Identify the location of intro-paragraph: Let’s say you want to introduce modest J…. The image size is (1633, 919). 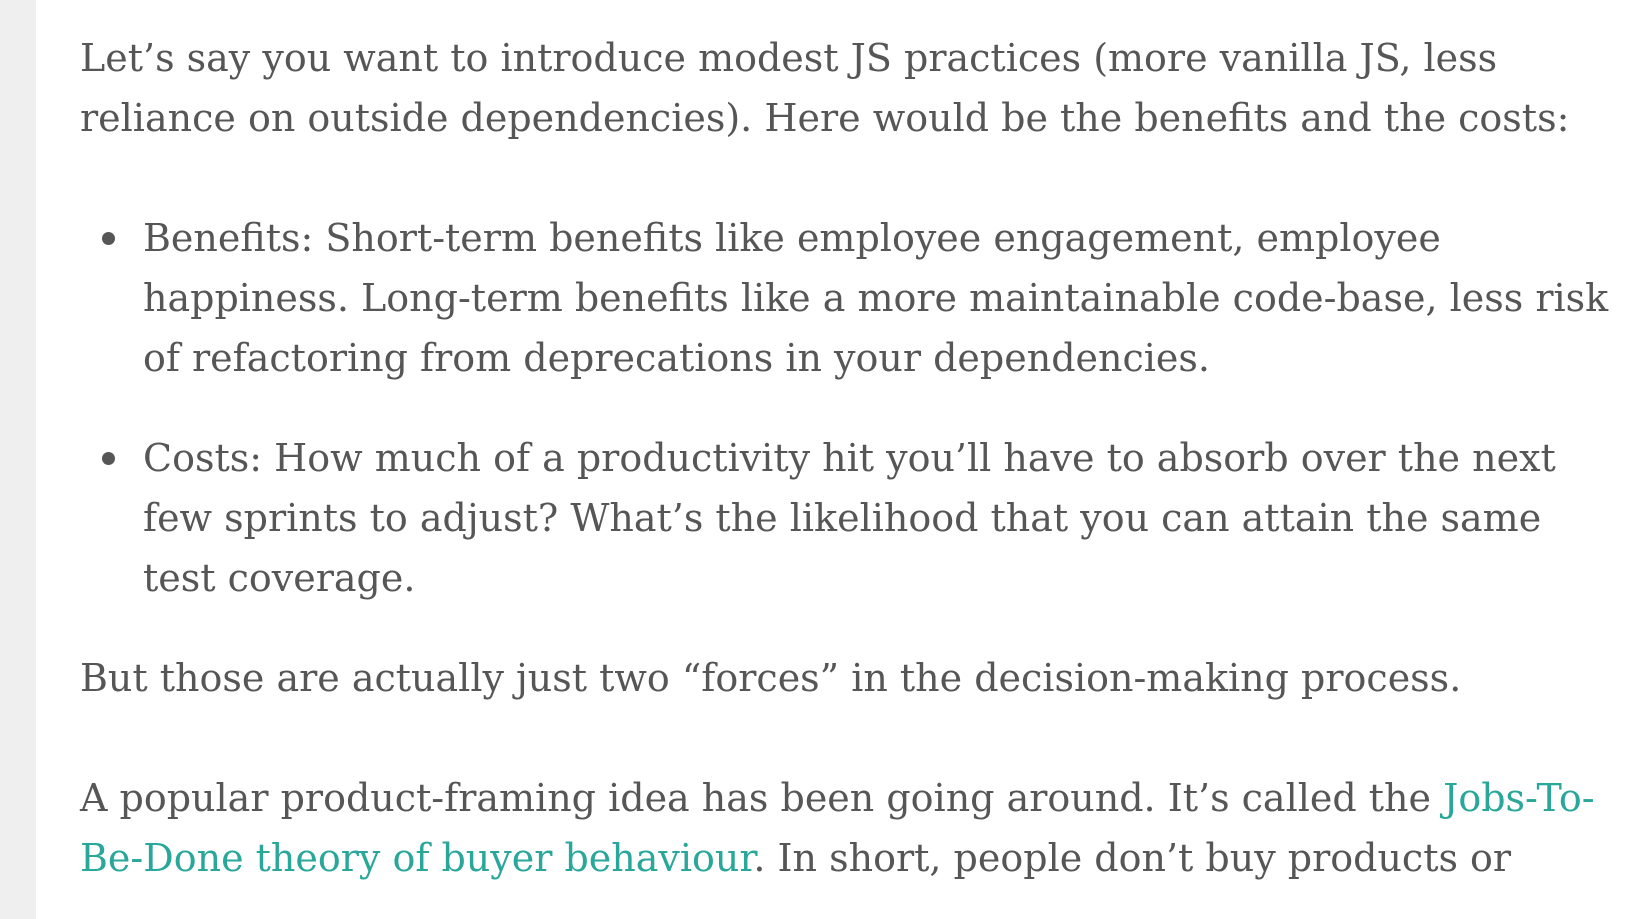
(825, 88).